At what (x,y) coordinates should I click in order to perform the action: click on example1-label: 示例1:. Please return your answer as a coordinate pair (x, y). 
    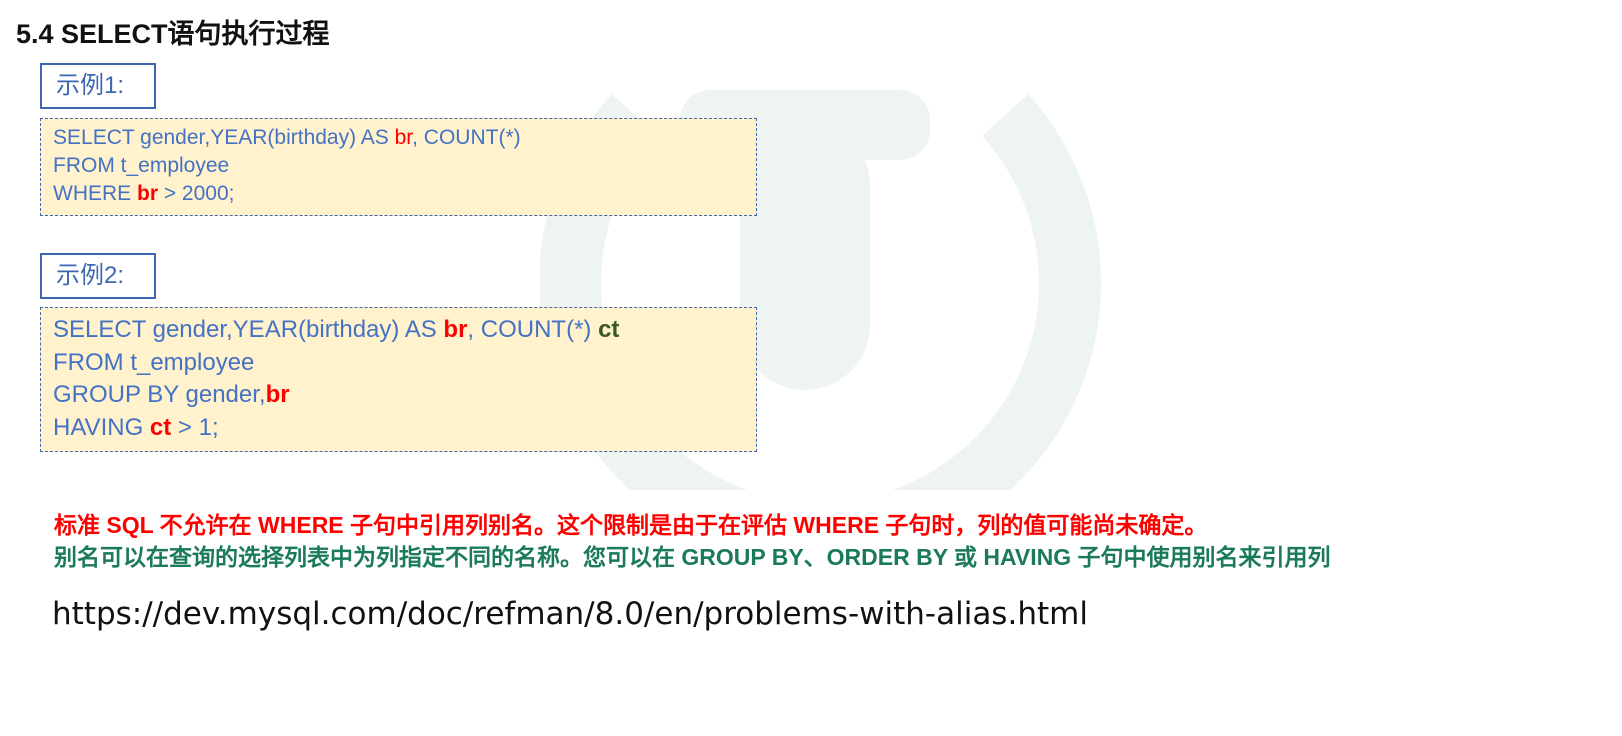
    Looking at the image, I should click on (98, 86).